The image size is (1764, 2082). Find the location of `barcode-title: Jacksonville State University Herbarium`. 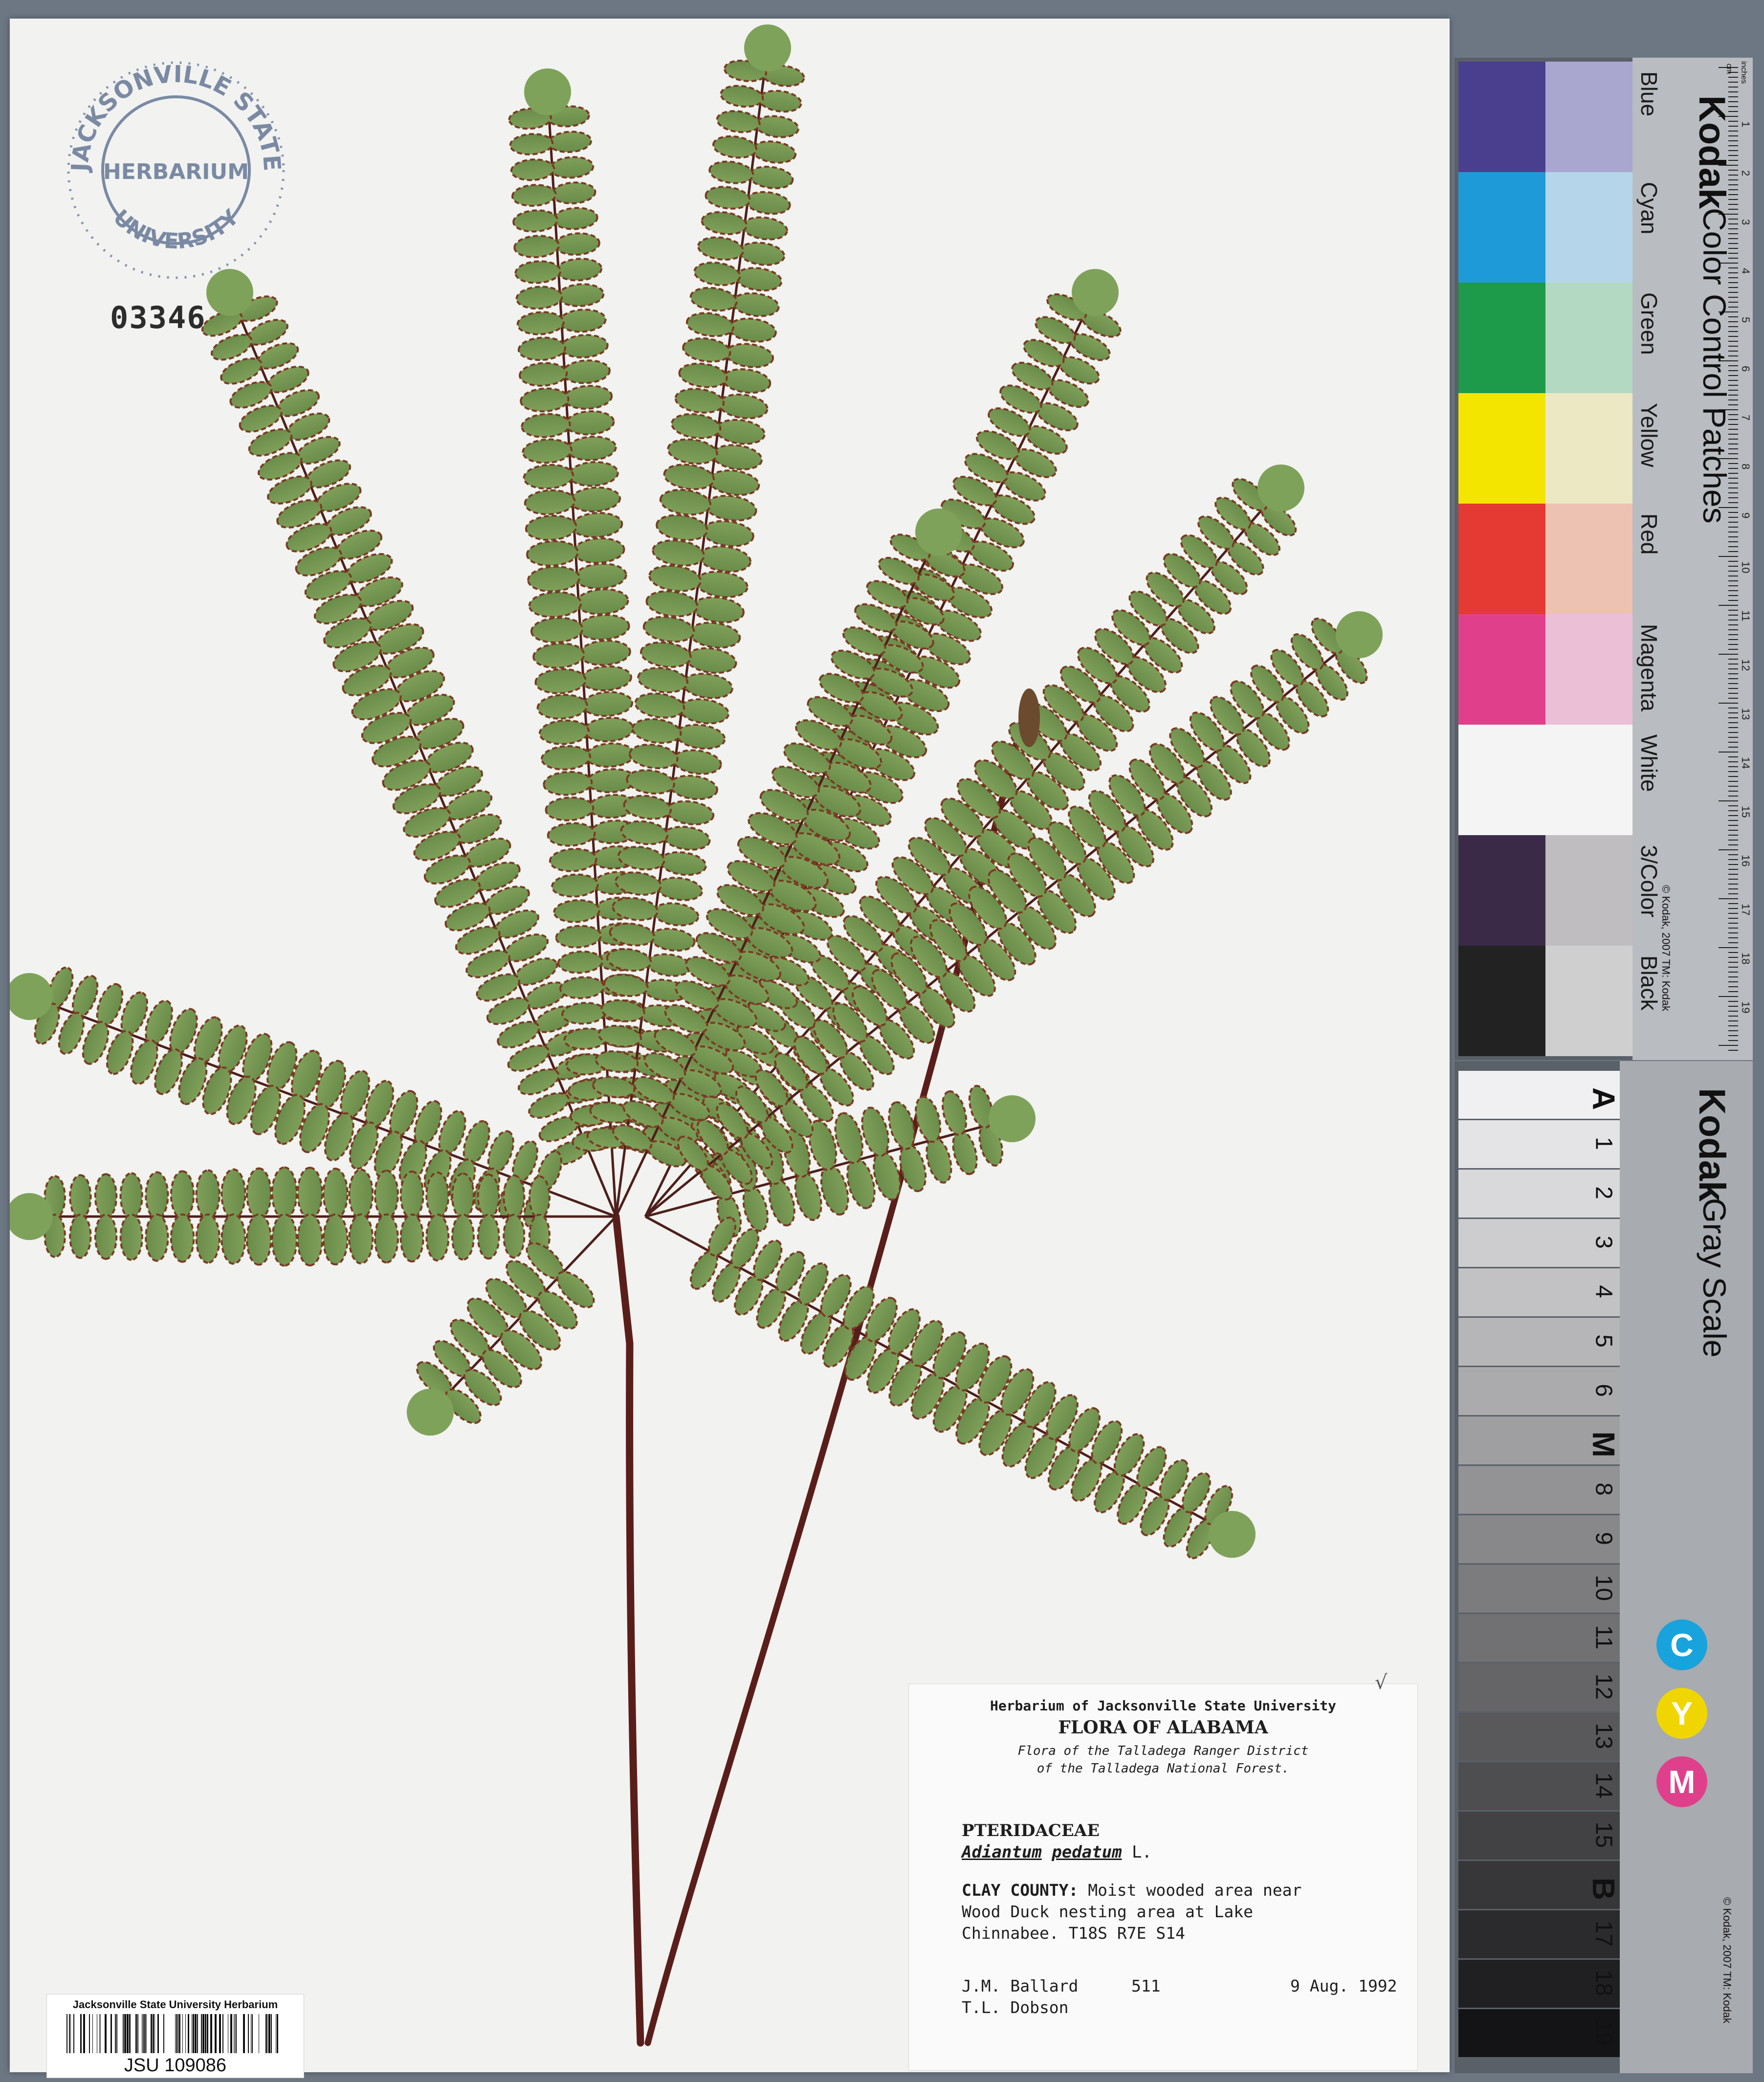

barcode-title: Jacksonville State University Herbarium is located at coordinates (175, 2004).